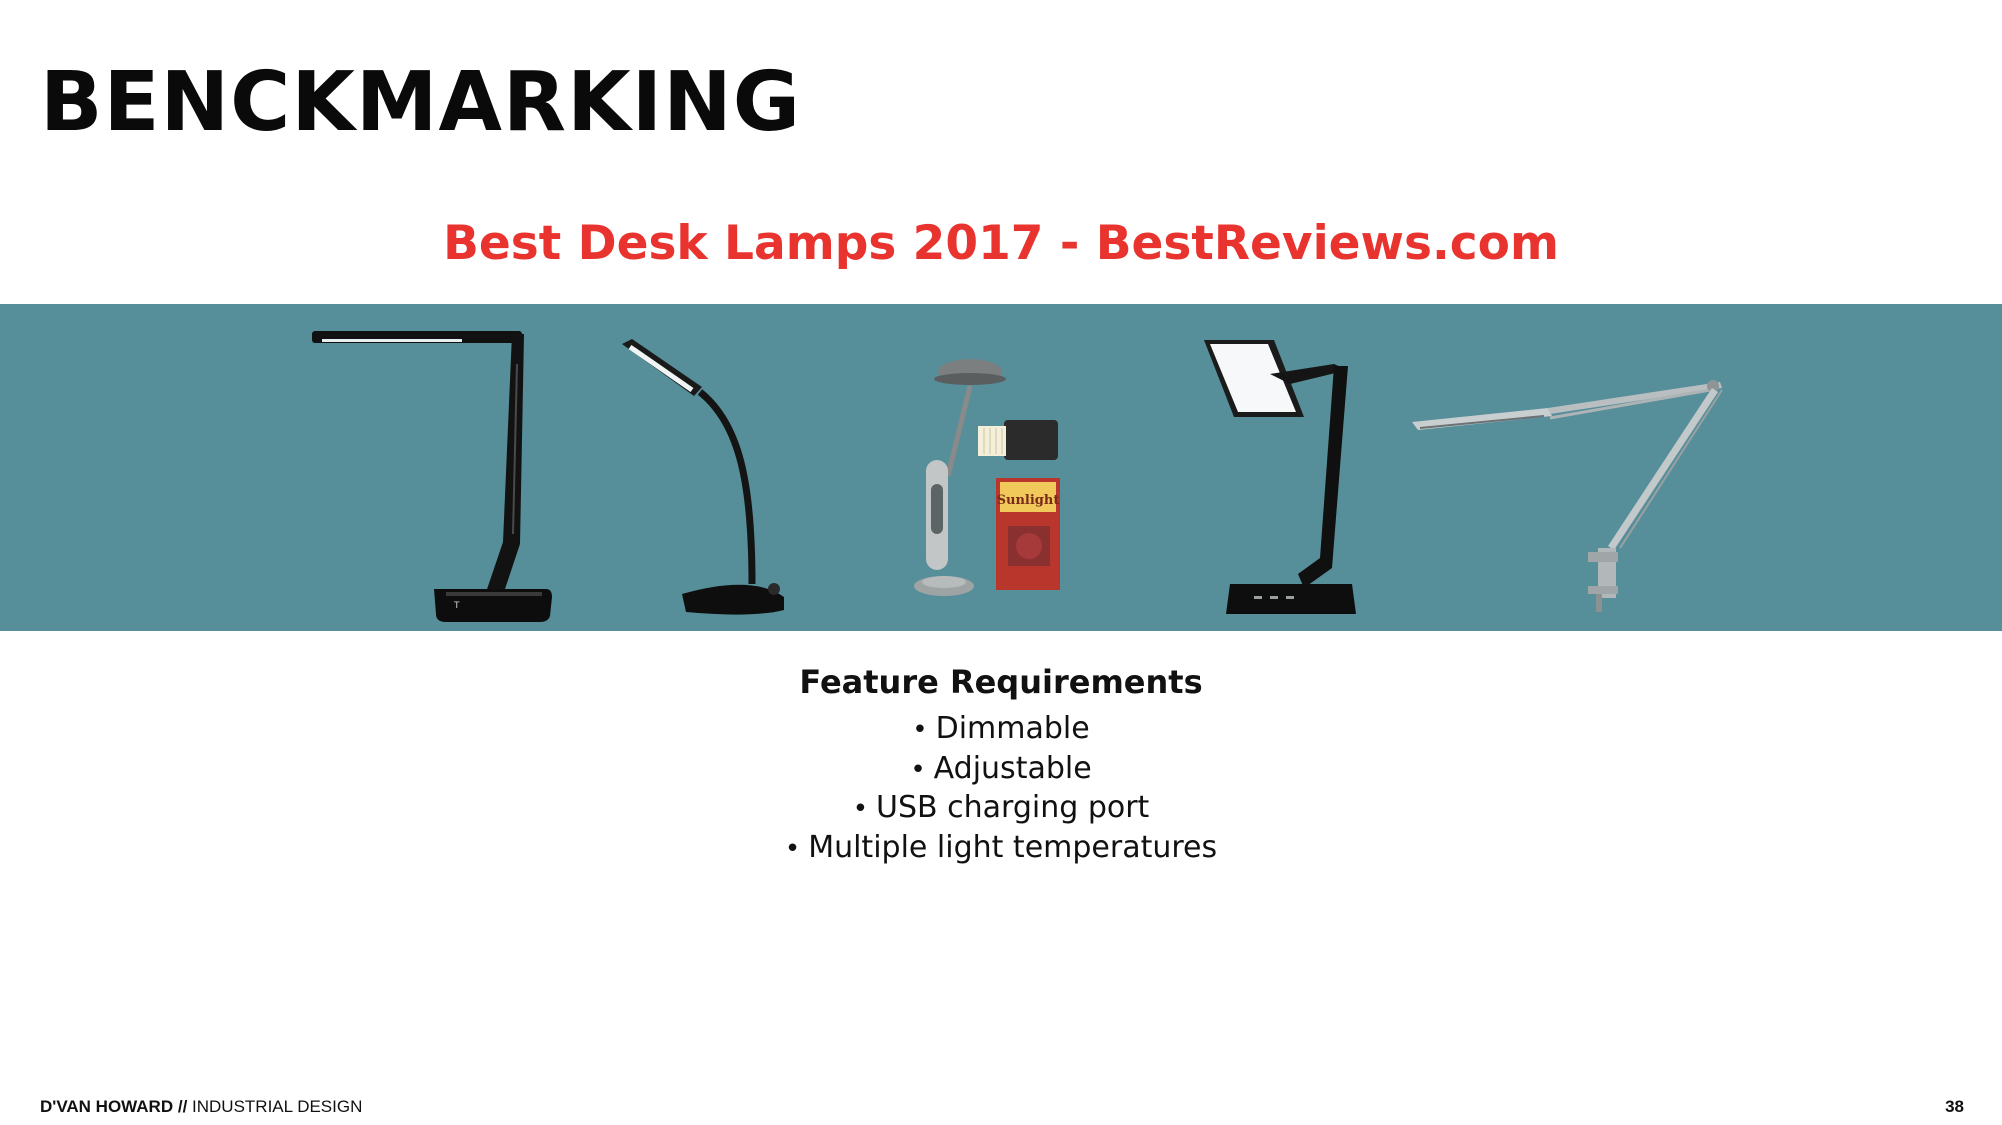  Describe the element at coordinates (1012, 768) in the screenshot. I see `feature-item-label: Adjustable` at that location.